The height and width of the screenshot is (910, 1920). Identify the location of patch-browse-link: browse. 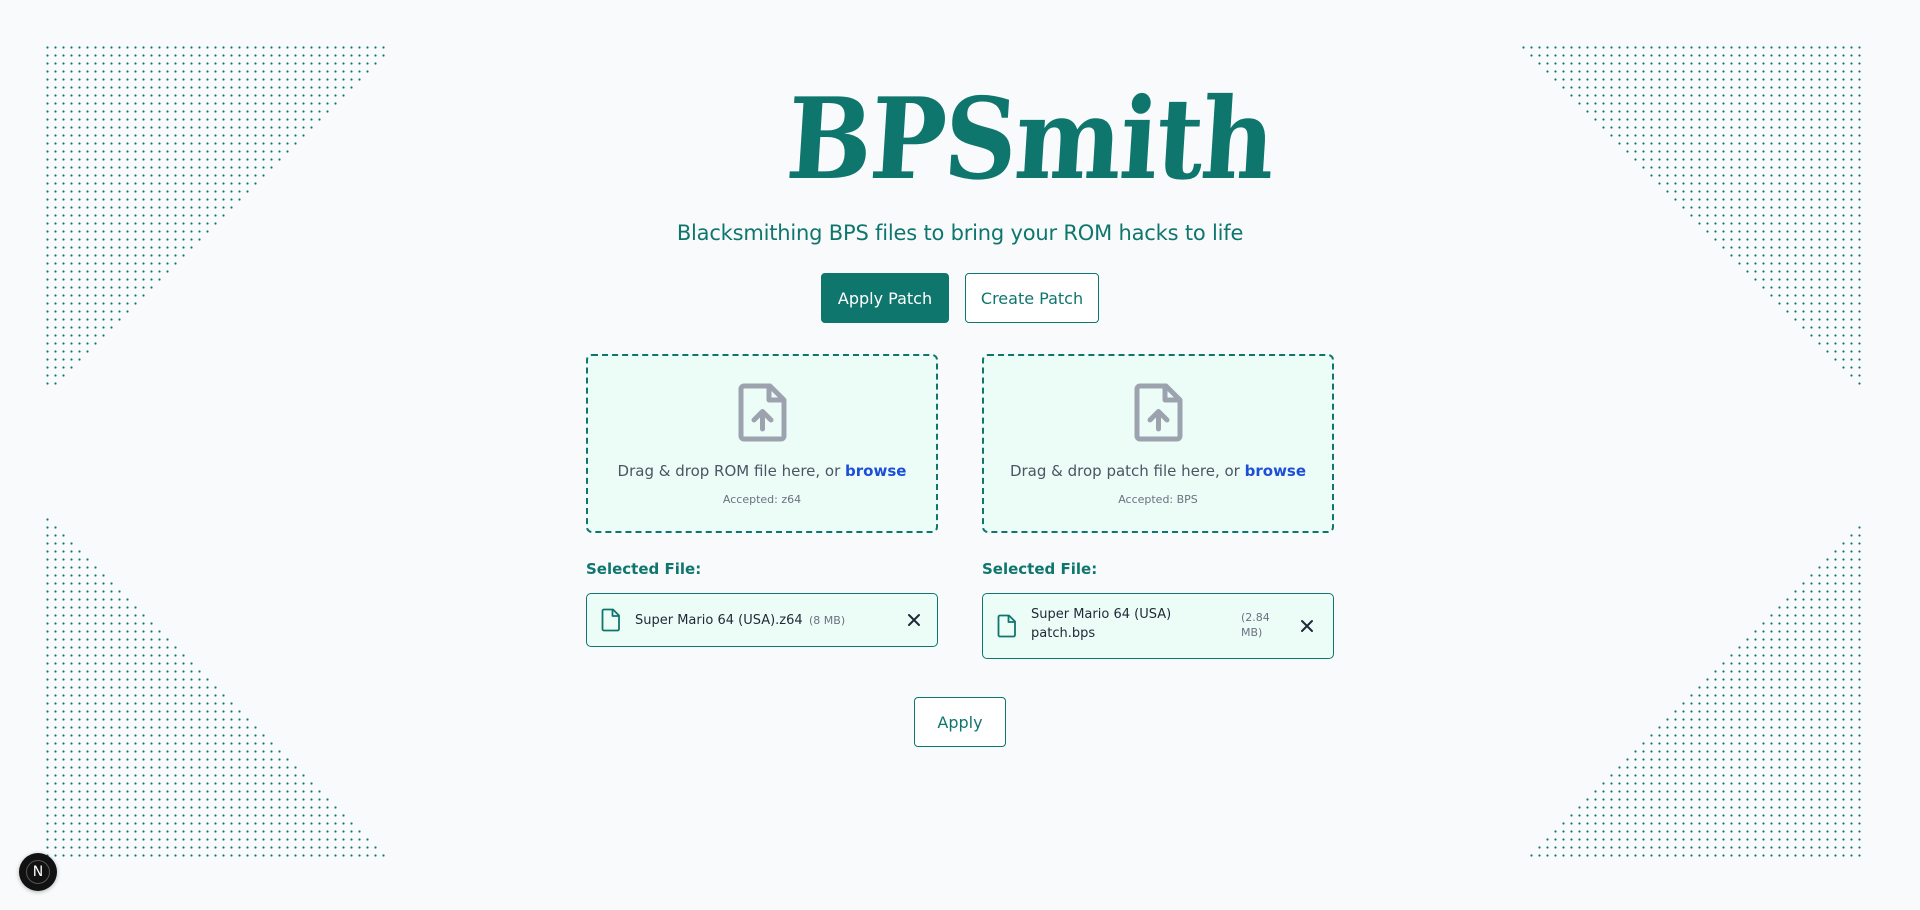
(1275, 471).